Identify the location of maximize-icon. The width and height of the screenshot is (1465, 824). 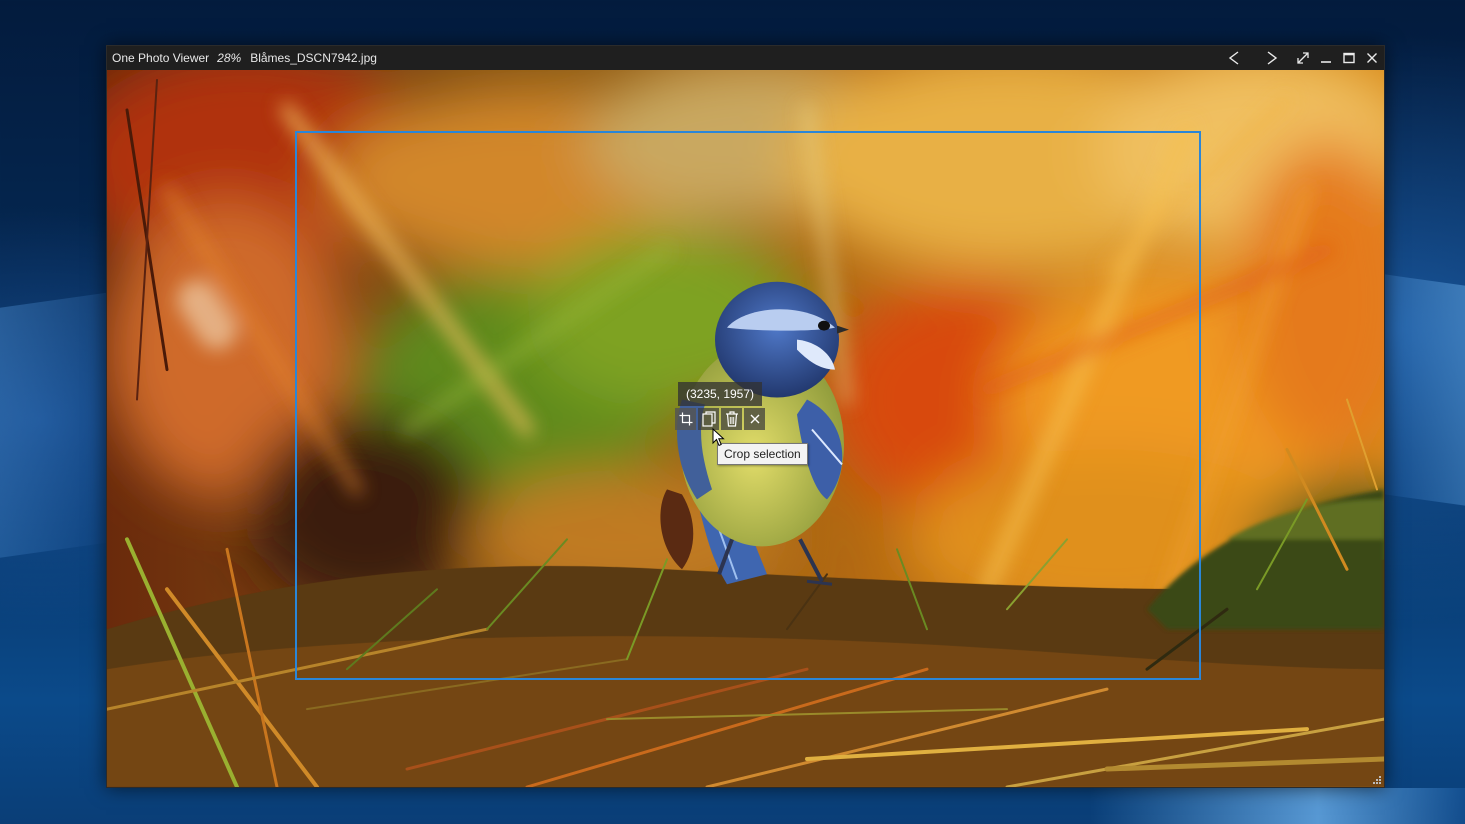
(1349, 58).